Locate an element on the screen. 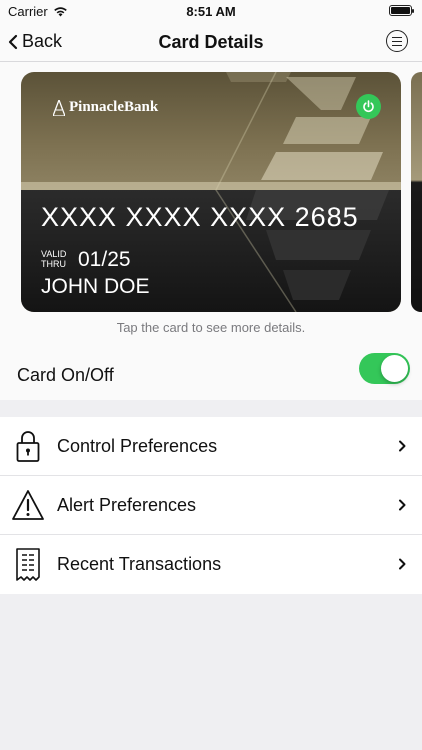 The height and width of the screenshot is (750, 422). list-item-label: Alert Preferences is located at coordinates (127, 505).